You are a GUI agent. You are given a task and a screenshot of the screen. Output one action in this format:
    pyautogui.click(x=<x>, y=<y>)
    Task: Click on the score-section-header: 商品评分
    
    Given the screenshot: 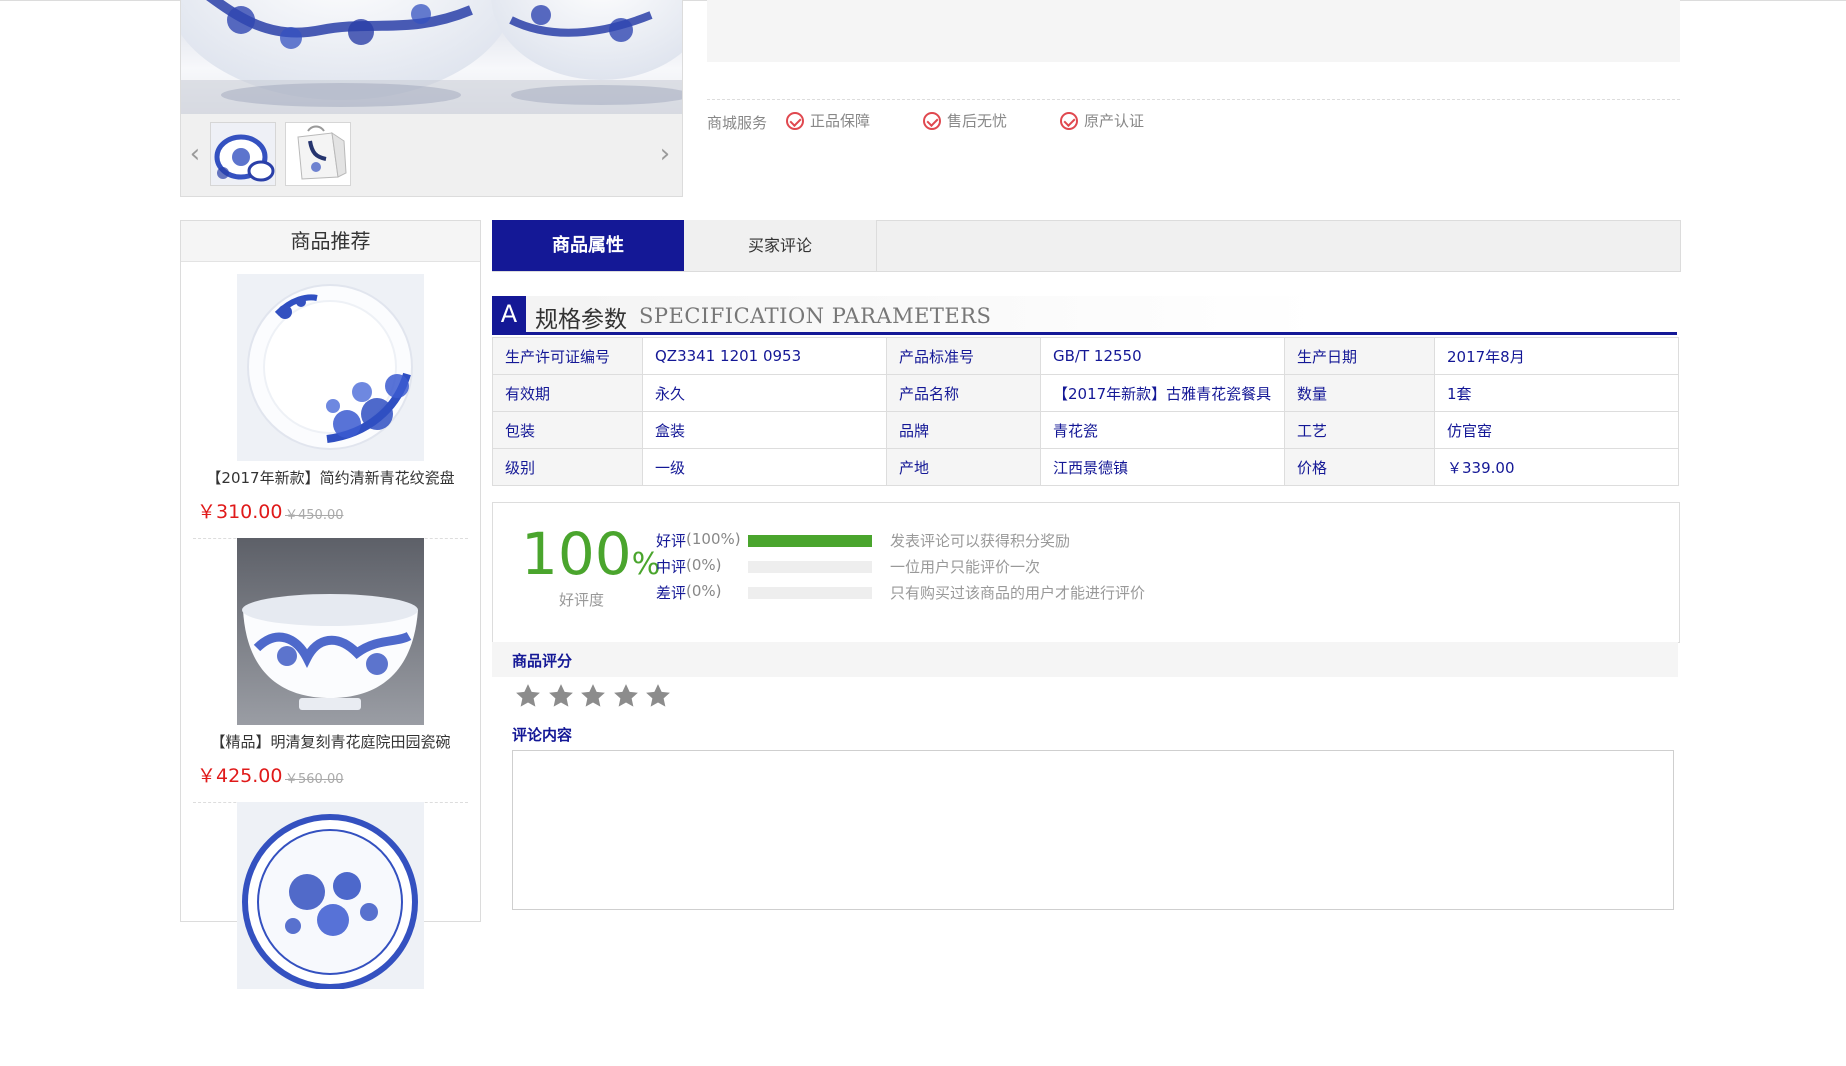 What is the action you would take?
    pyautogui.click(x=1085, y=659)
    